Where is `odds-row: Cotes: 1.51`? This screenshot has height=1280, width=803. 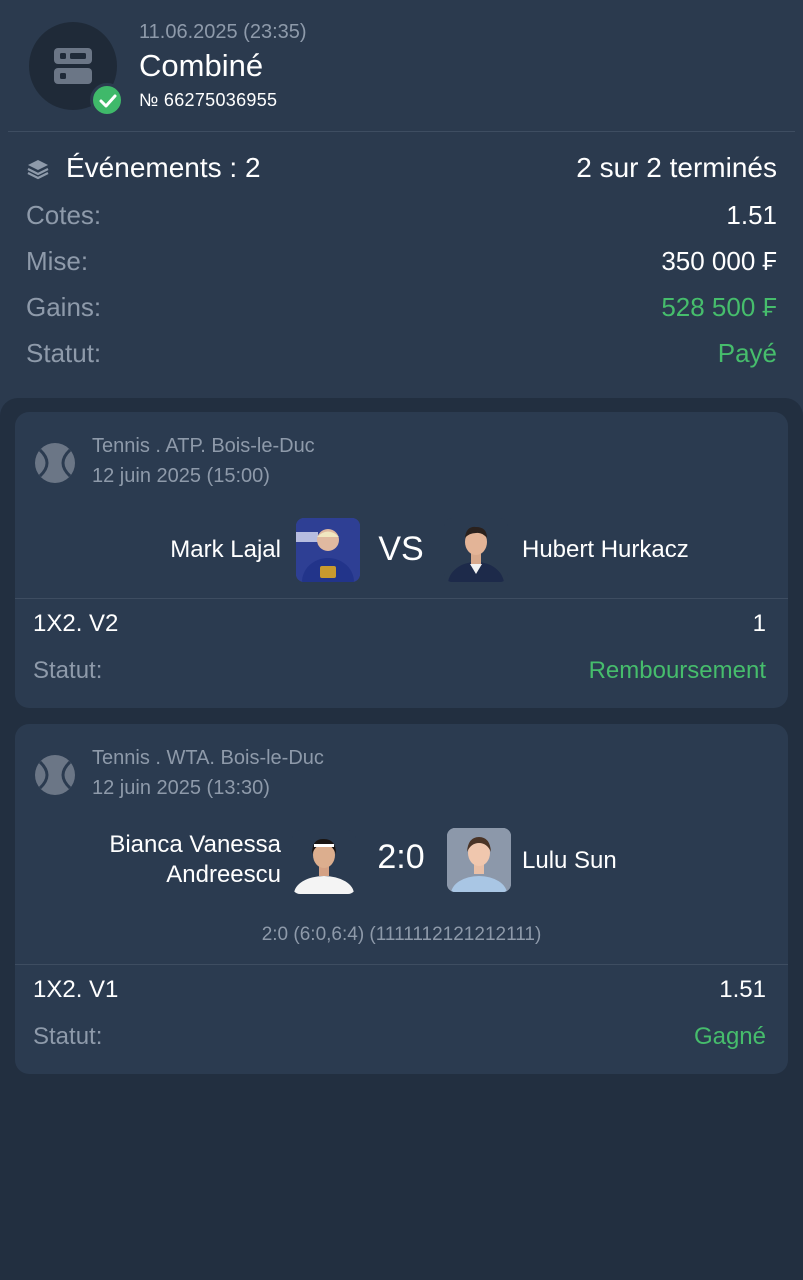 odds-row: Cotes: 1.51 is located at coordinates (401, 220).